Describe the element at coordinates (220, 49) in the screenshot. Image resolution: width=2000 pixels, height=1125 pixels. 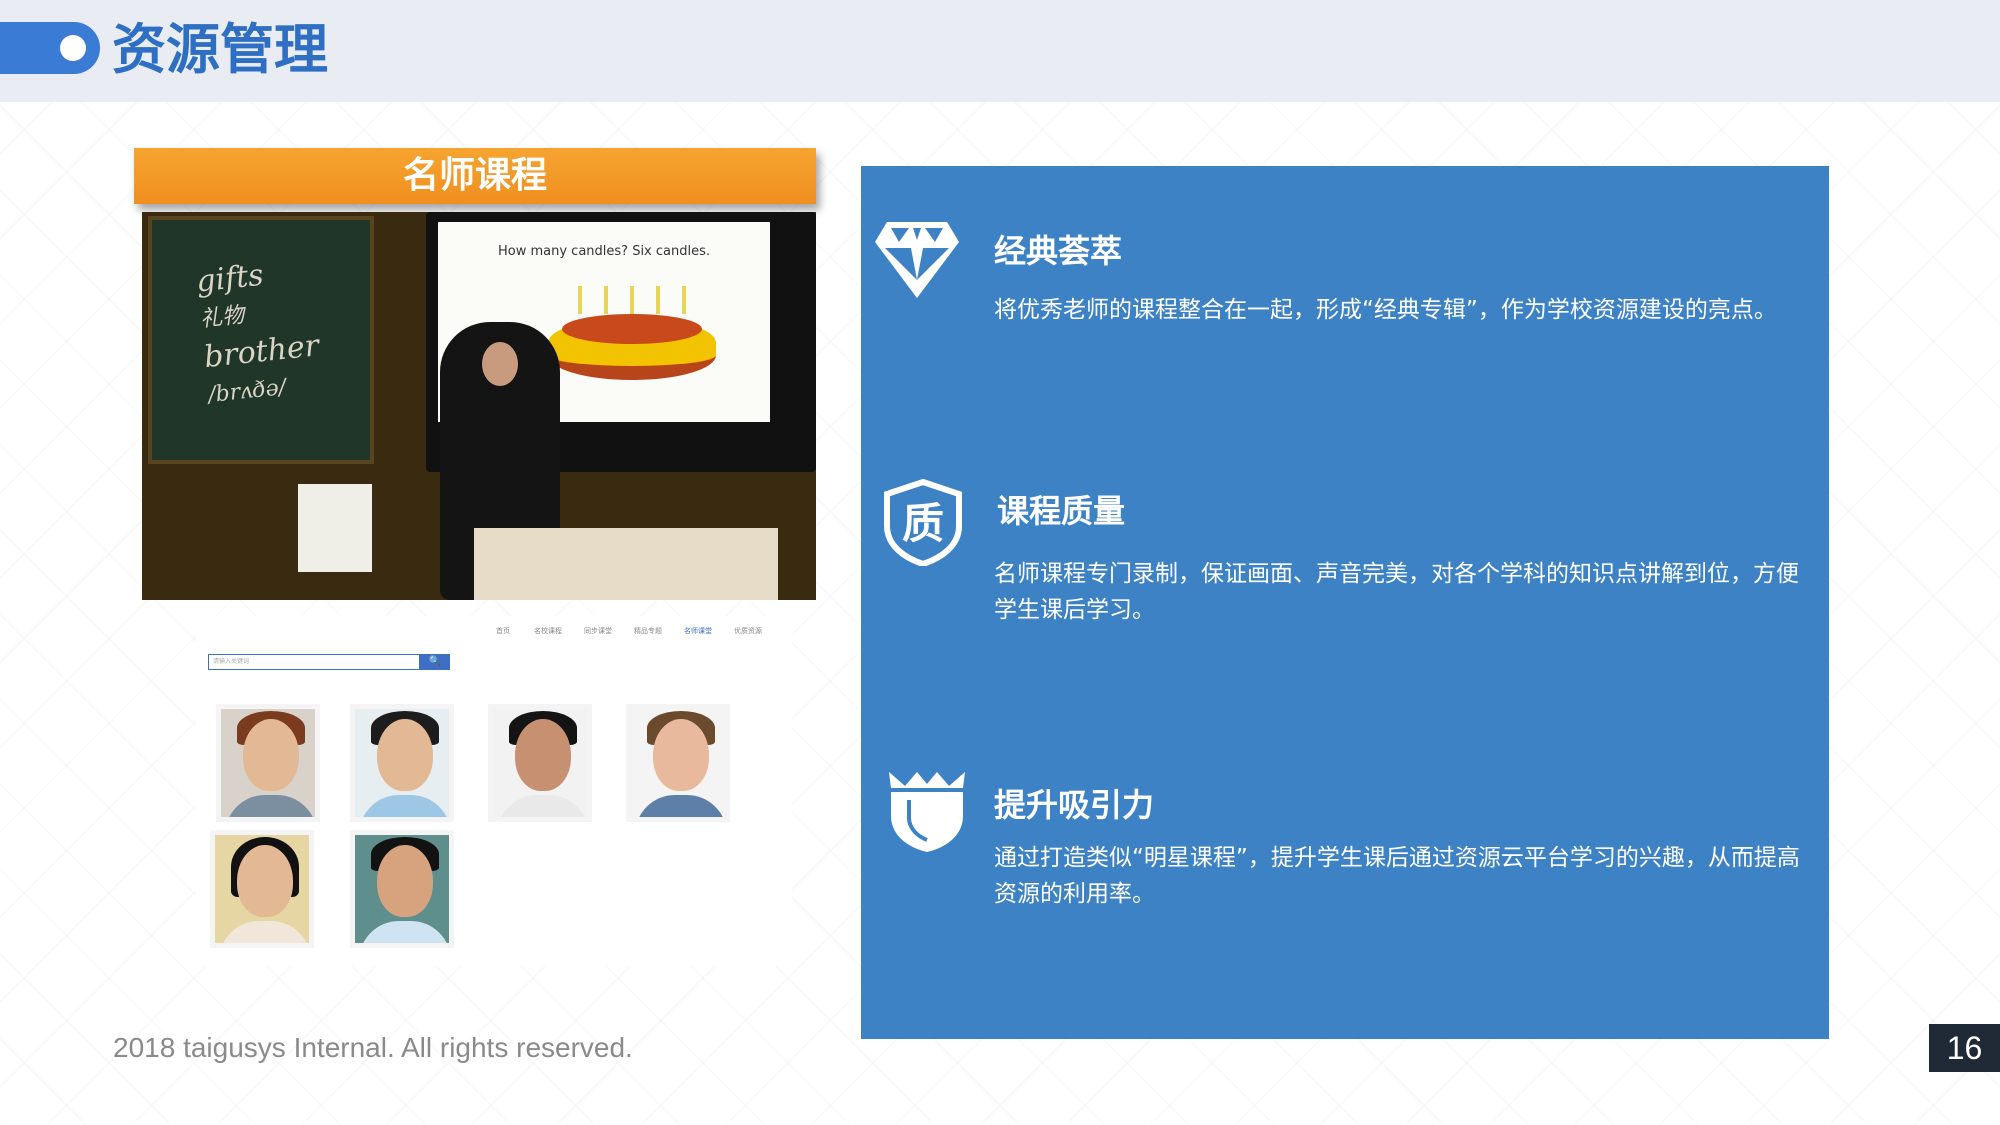
I see `page-title: 资源管理` at that location.